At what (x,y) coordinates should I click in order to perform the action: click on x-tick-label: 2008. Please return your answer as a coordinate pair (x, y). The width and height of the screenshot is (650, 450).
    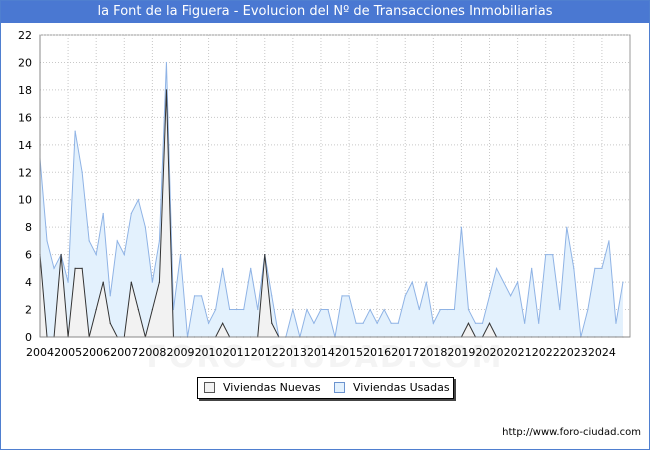
    Looking at the image, I should click on (152, 352).